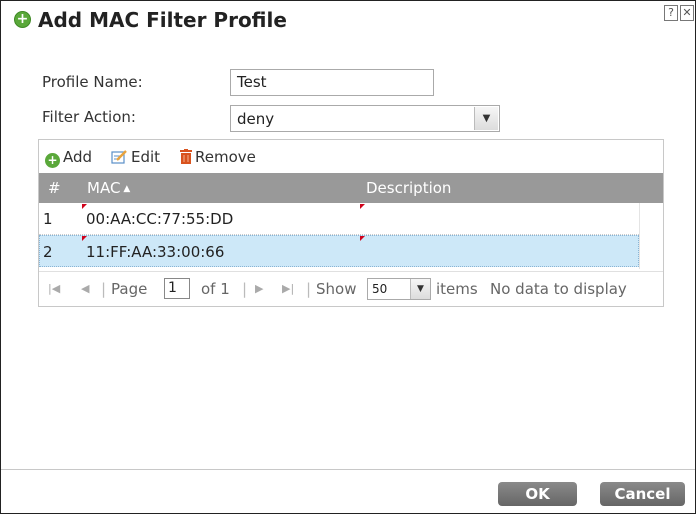 This screenshot has width=696, height=514. I want to click on pager-status: No data to display, so click(558, 289).